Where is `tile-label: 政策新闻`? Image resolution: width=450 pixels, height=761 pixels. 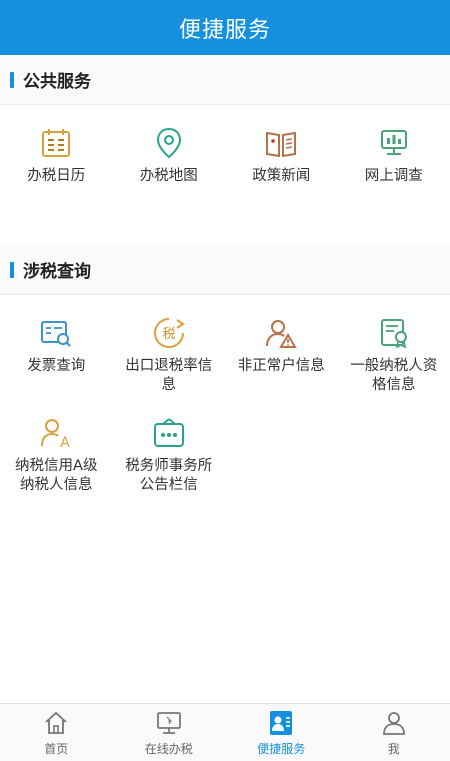
tile-label: 政策新闻 is located at coordinates (281, 176).